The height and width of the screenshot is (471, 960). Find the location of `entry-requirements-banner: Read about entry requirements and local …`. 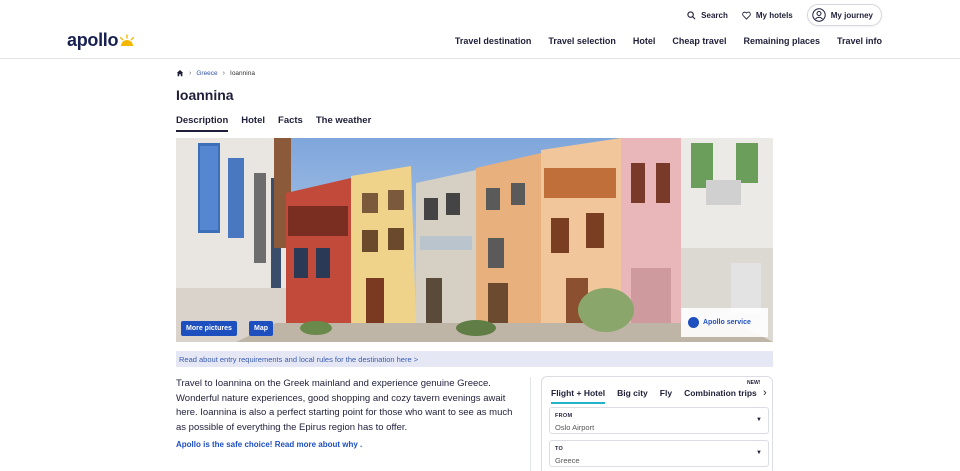

entry-requirements-banner: Read about entry requirements and local … is located at coordinates (474, 359).